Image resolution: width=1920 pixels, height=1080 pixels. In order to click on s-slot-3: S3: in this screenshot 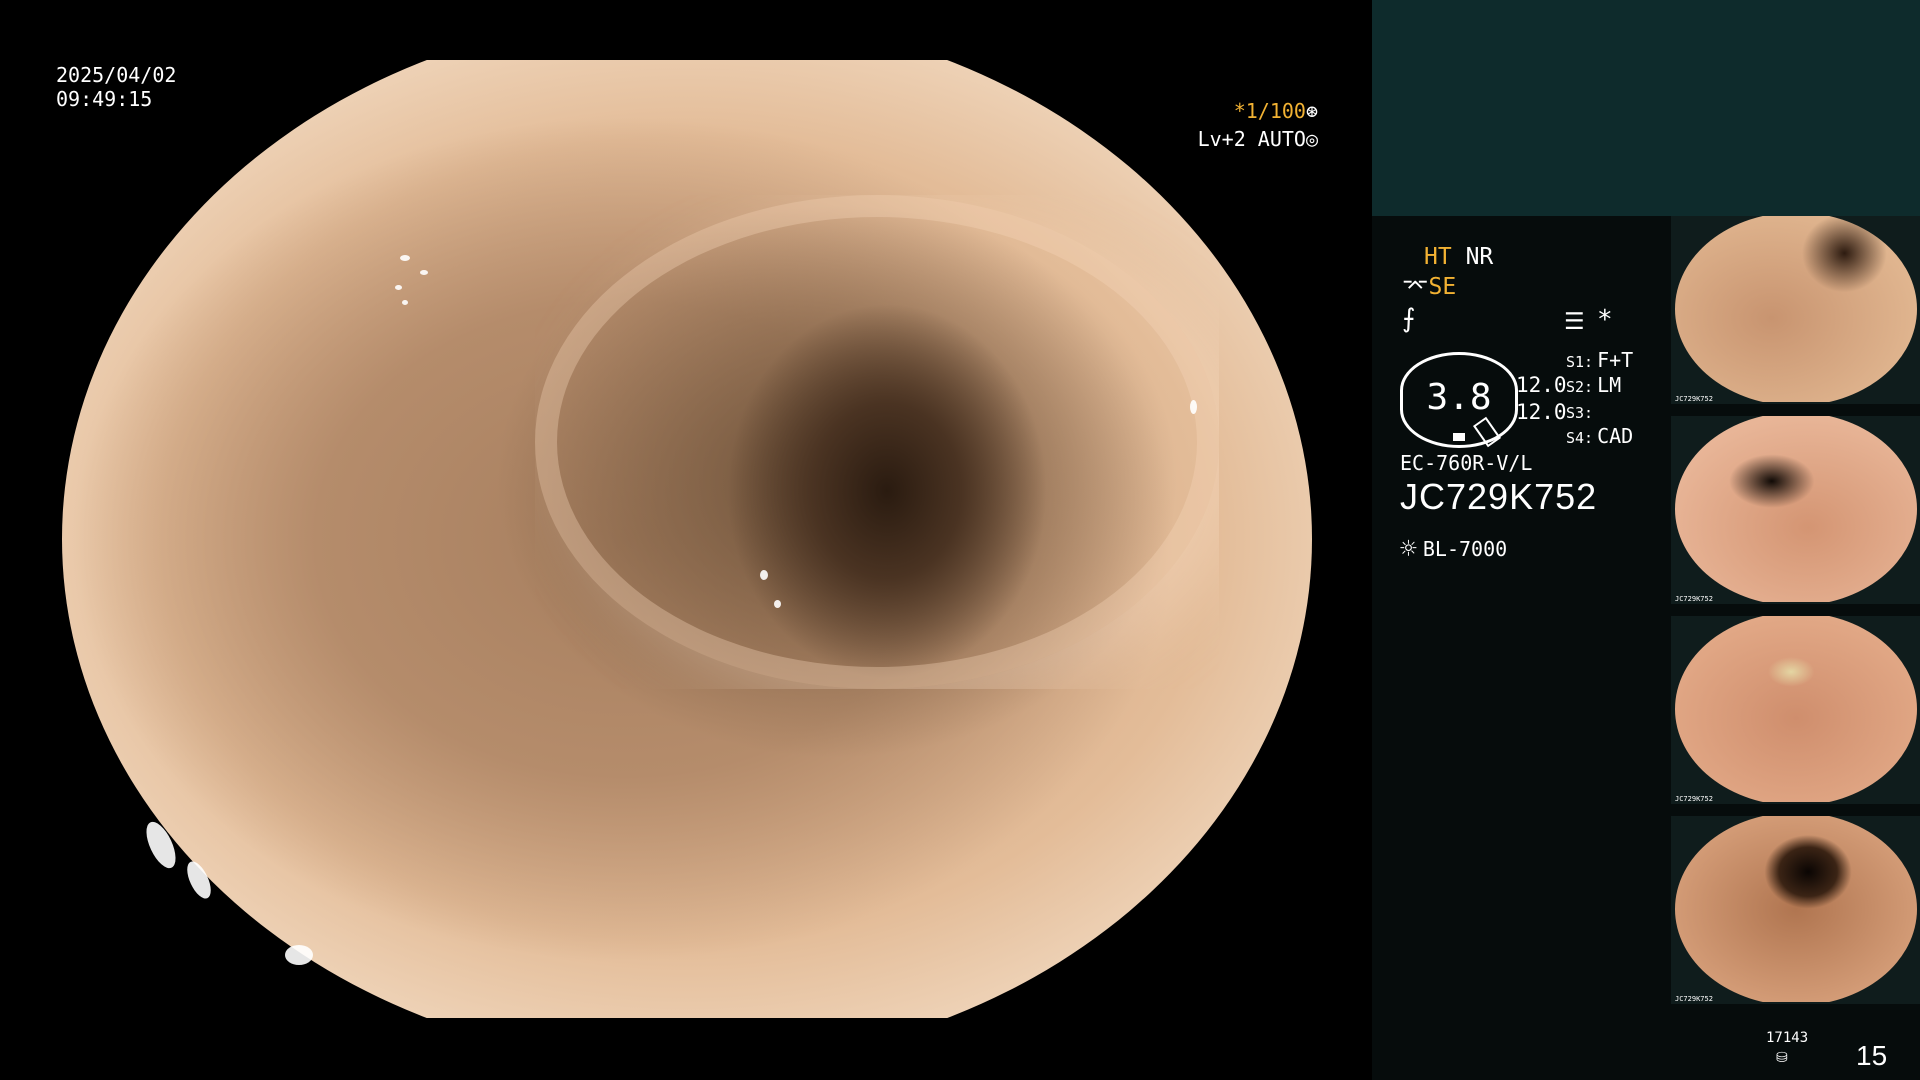, I will do `click(1580, 413)`.